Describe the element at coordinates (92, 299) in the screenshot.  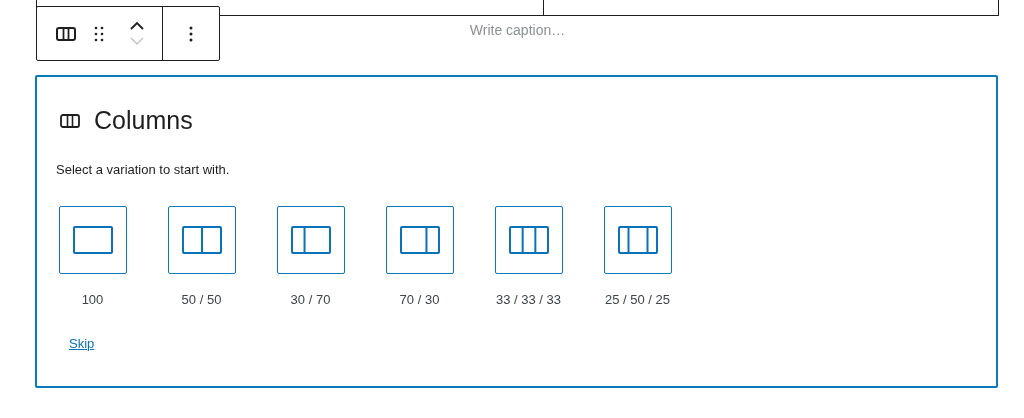
I see `variation-label: 100` at that location.